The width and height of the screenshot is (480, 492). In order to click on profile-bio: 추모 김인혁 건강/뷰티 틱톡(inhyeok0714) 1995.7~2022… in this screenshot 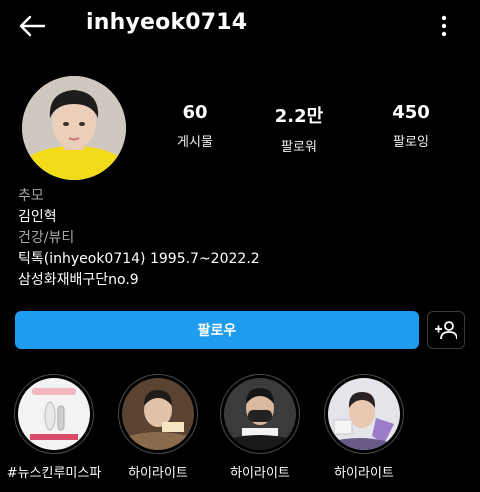, I will do `click(139, 238)`.